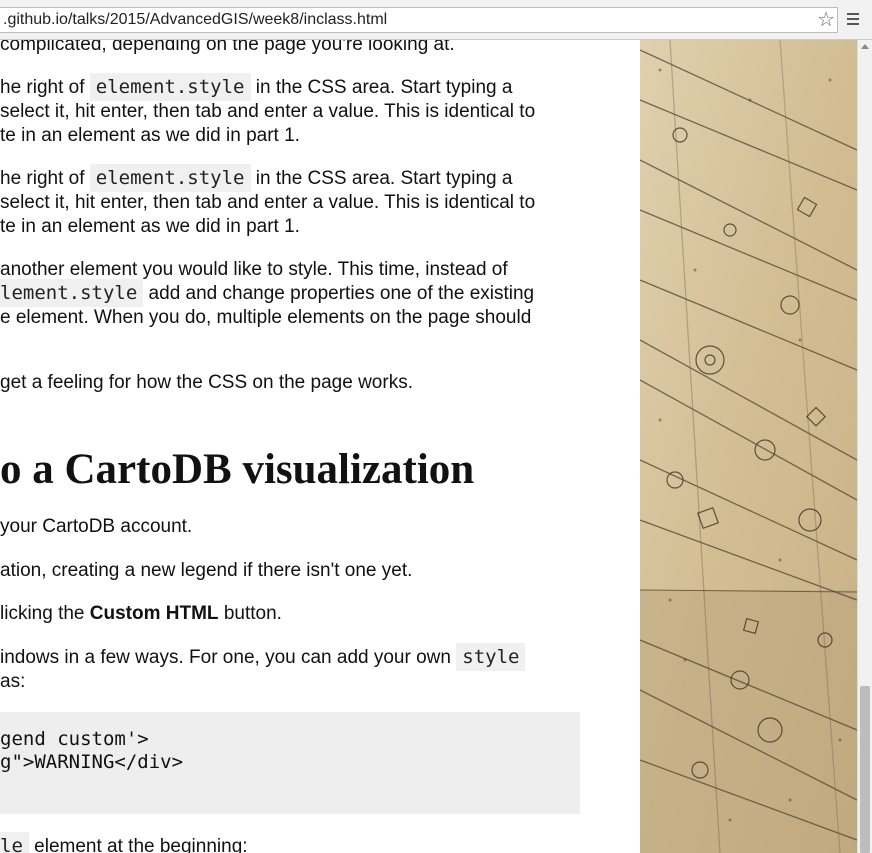 This screenshot has width=872, height=853. Describe the element at coordinates (14, 842) in the screenshot. I see `inline-code: le` at that location.